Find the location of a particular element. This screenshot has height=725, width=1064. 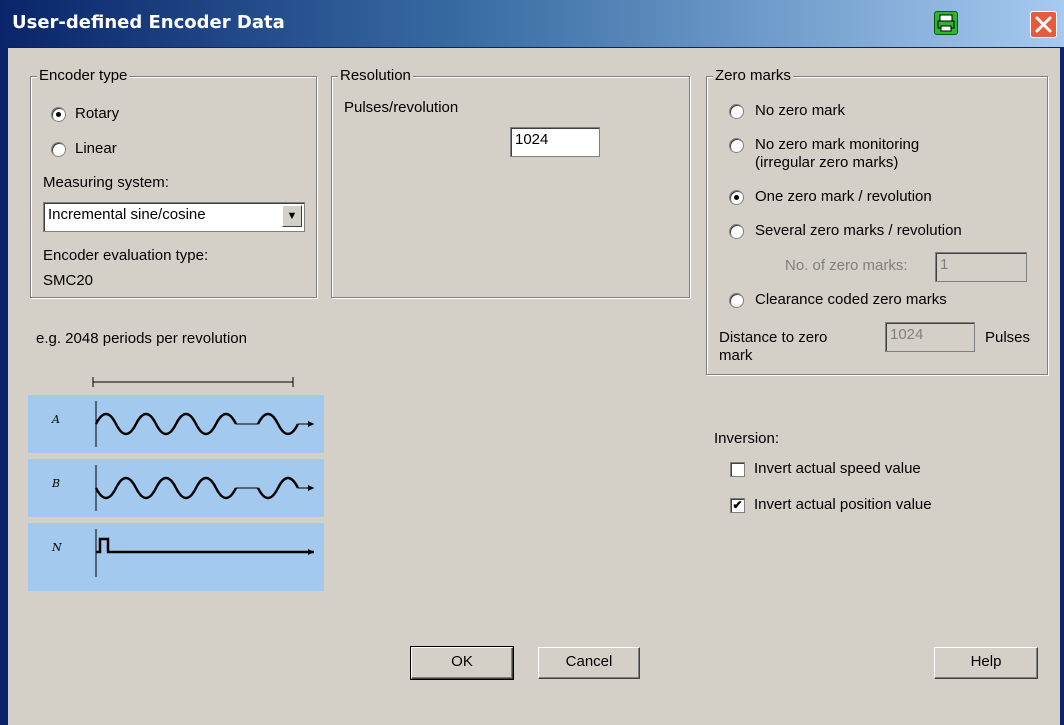

signal-b-row: B is located at coordinates (176, 488).